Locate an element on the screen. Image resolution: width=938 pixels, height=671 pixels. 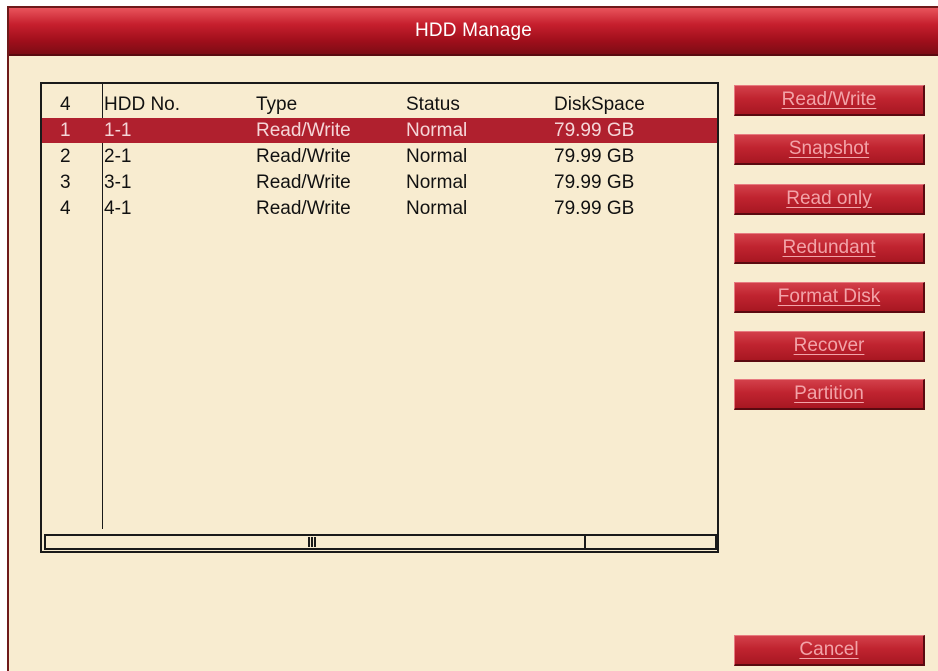
cancel-button: Cancel is located at coordinates (829, 650).